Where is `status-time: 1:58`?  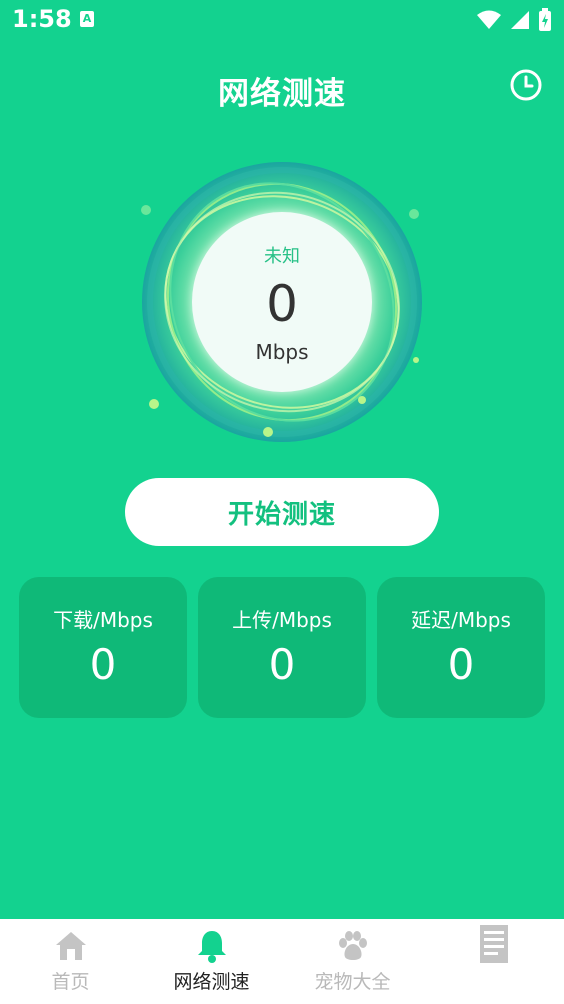
status-time: 1:58 is located at coordinates (42, 19).